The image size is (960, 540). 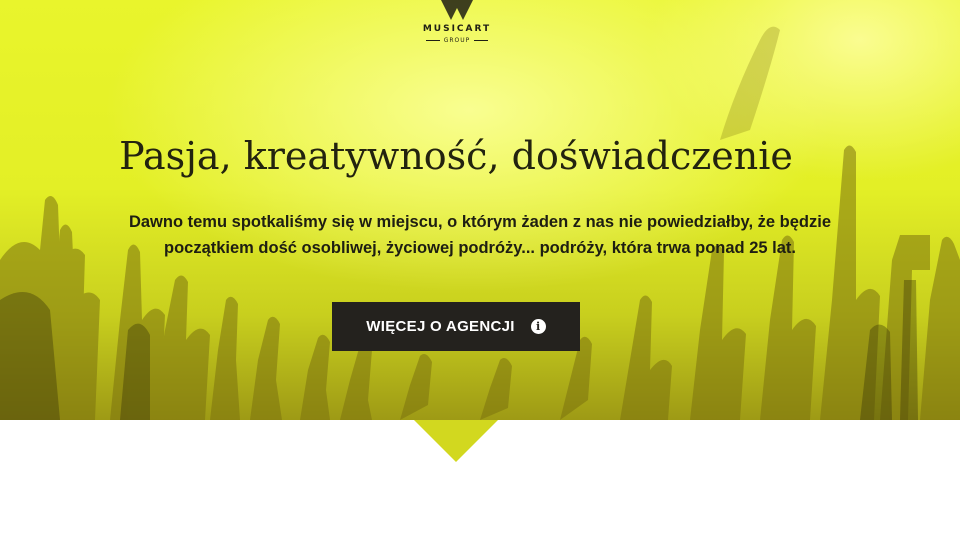 I want to click on logo-name: MUSICART, so click(x=457, y=29).